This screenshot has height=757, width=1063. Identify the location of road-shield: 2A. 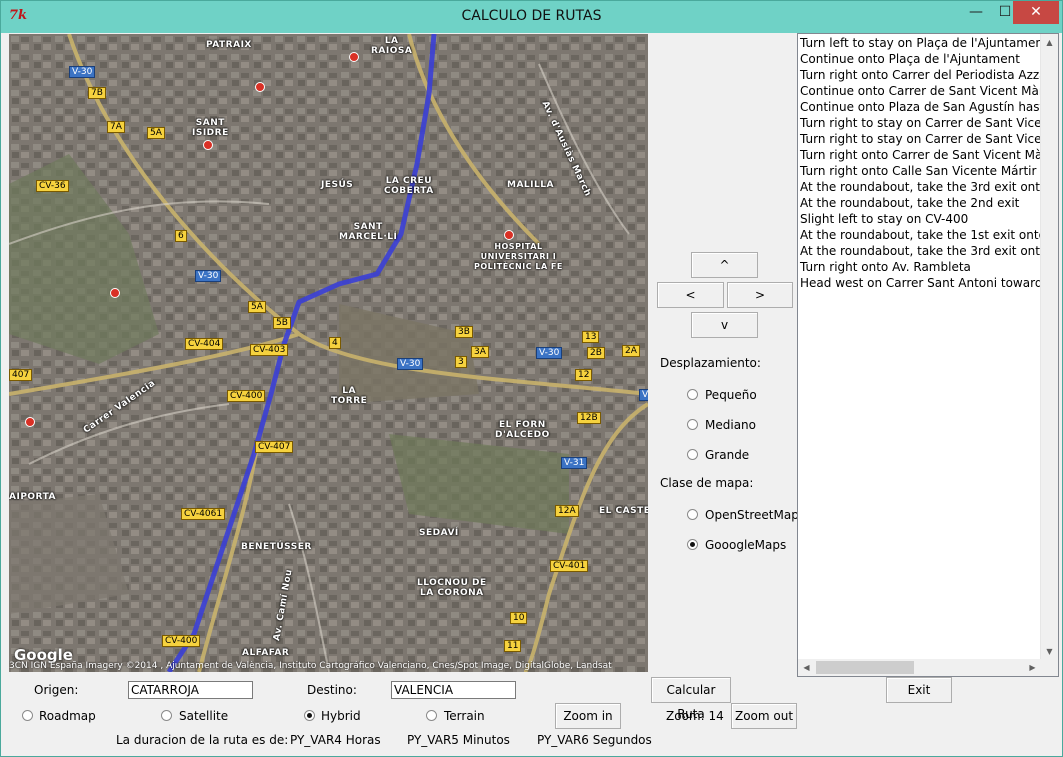
(631, 351).